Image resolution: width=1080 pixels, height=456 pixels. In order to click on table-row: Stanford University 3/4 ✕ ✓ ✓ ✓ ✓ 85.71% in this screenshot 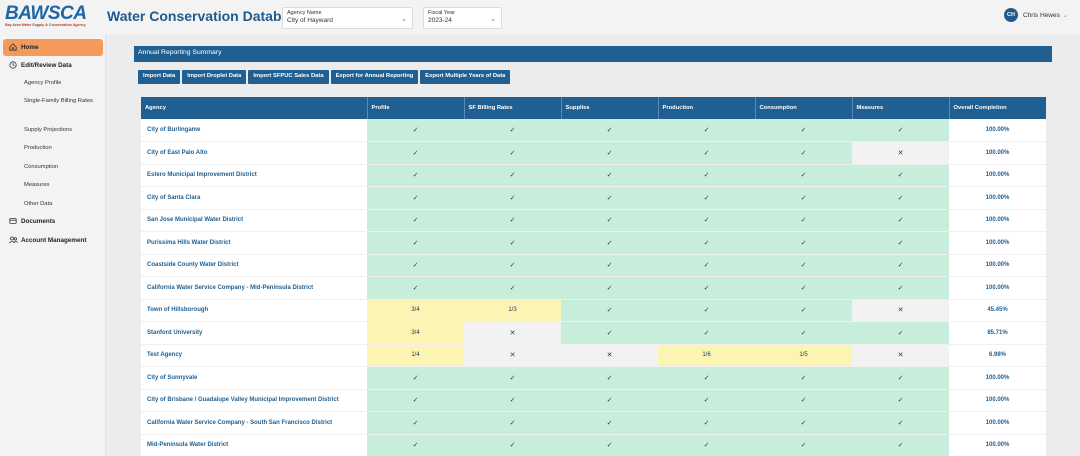, I will do `click(593, 333)`.